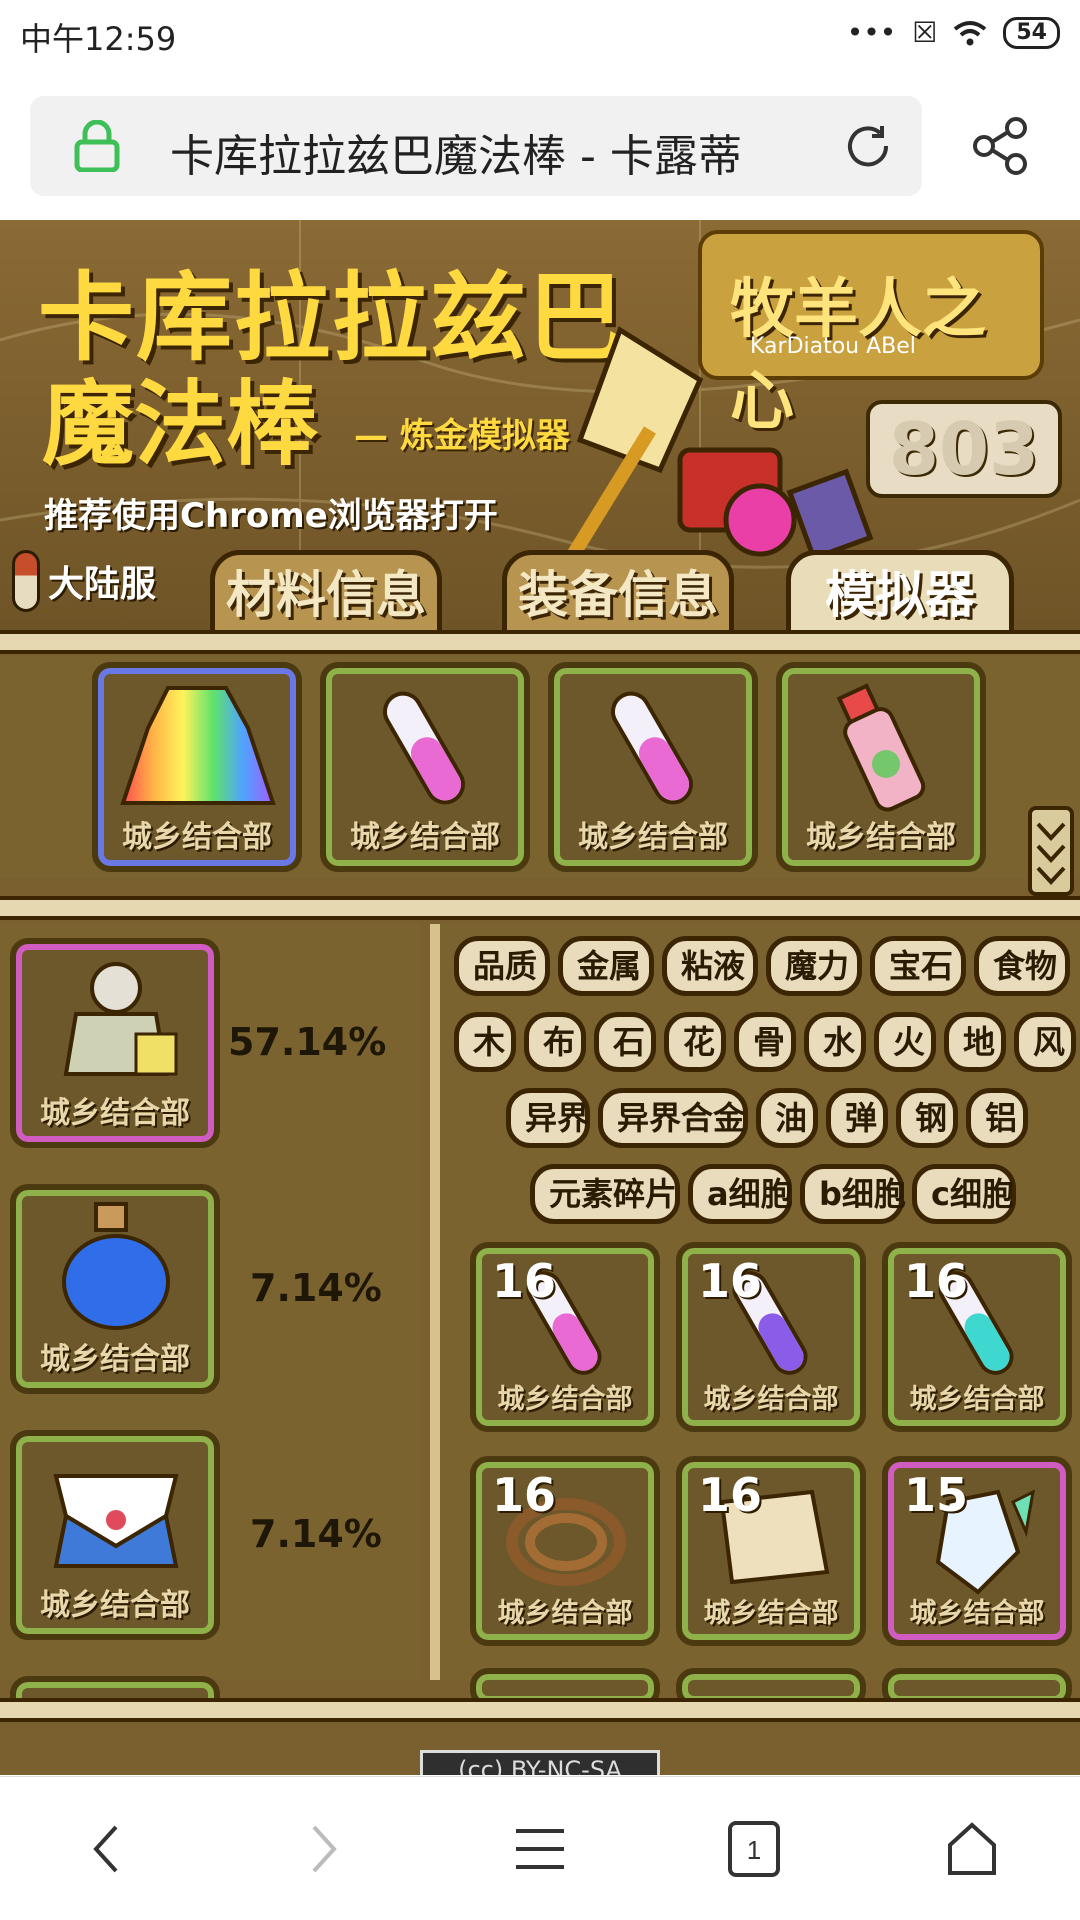 This screenshot has width=1080, height=1920. Describe the element at coordinates (566, 1765) in the screenshot. I see `license-text: BY-NC-SA` at that location.